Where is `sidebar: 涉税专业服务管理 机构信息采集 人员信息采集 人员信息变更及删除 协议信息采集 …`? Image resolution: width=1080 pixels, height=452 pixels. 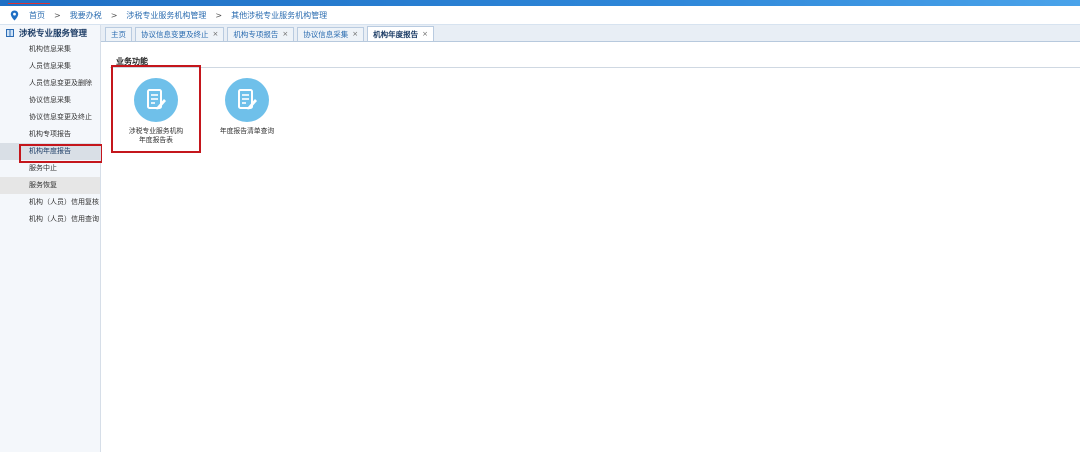 sidebar: 涉税专业服务管理 机构信息采集 人员信息采集 人员信息变更及删除 协议信息采集 … is located at coordinates (51, 238).